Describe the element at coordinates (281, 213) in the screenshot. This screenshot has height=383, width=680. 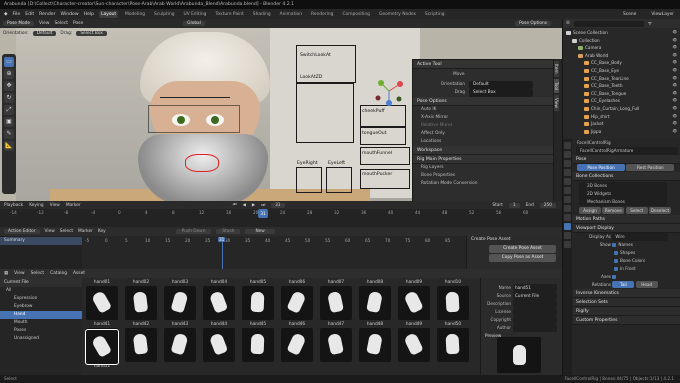
I see `timeline-ruler: -14 -12 -8 -4 0 4 8 12 16 20 24 28 32 36 40 44 48 52 56 60` at that location.